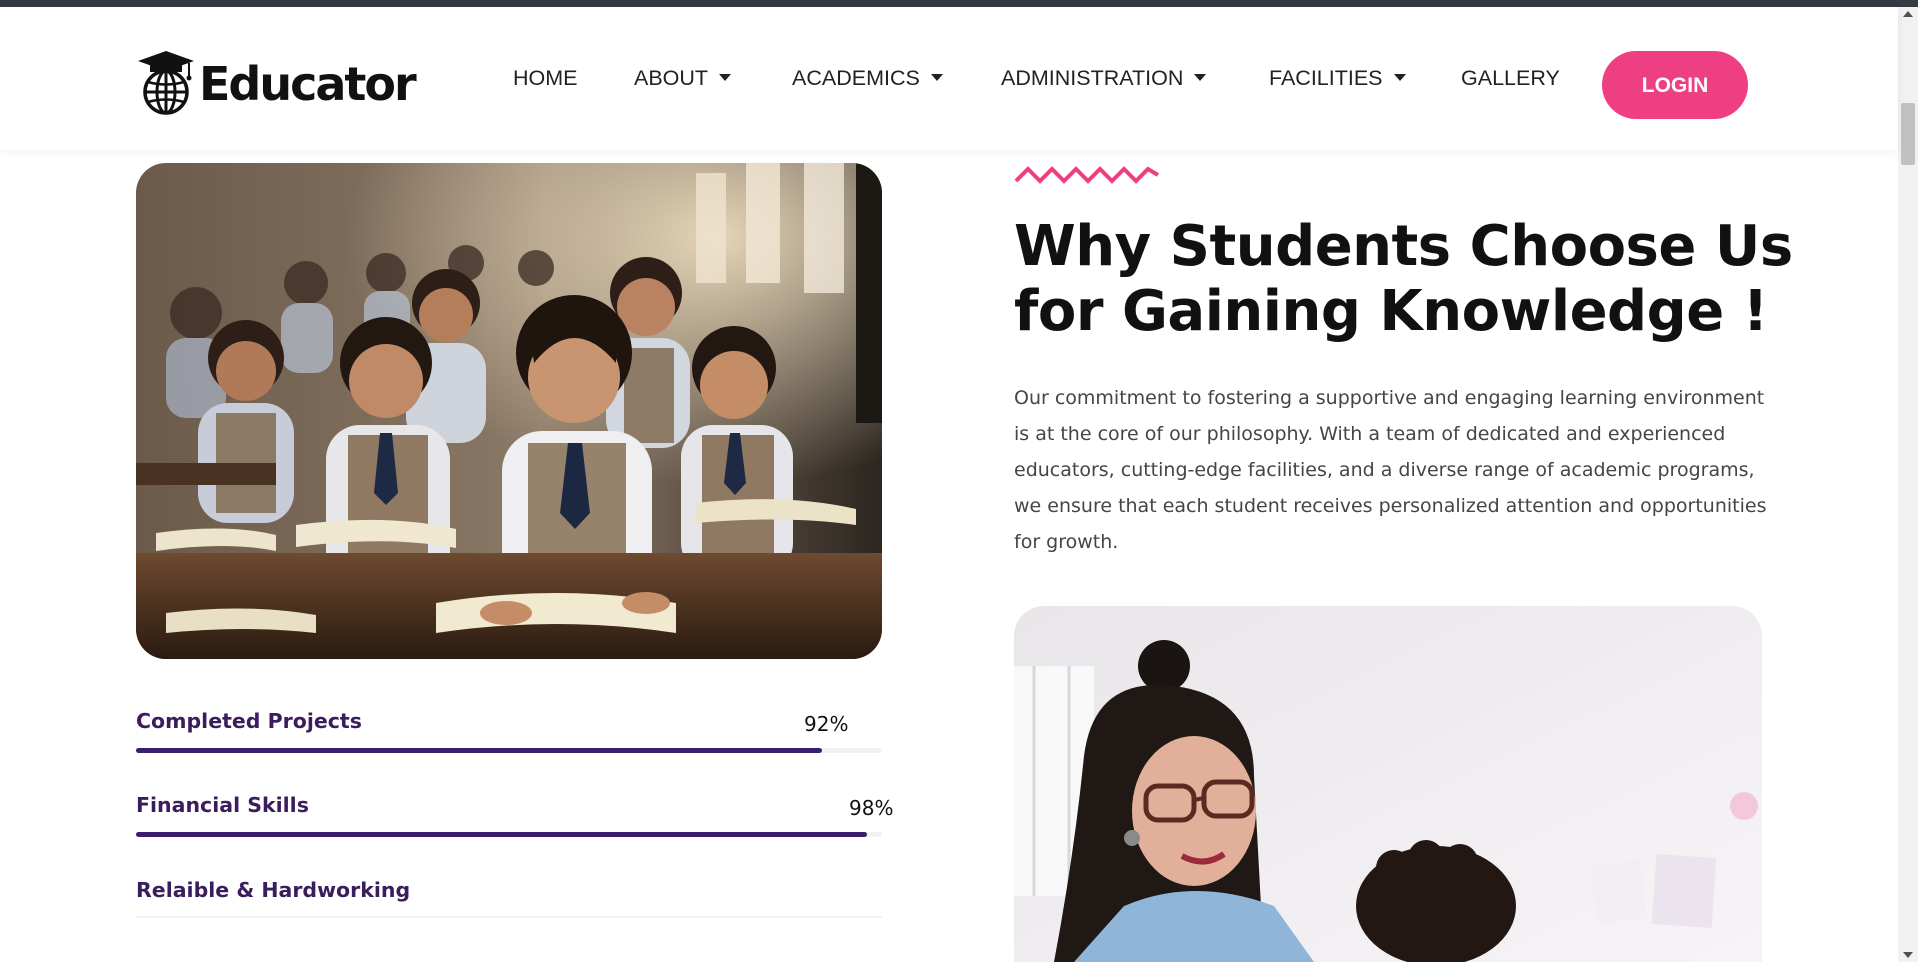 The width and height of the screenshot is (1918, 962). What do you see at coordinates (1092, 78) in the screenshot?
I see `nav-administration-label: ADMINISTRATION` at bounding box center [1092, 78].